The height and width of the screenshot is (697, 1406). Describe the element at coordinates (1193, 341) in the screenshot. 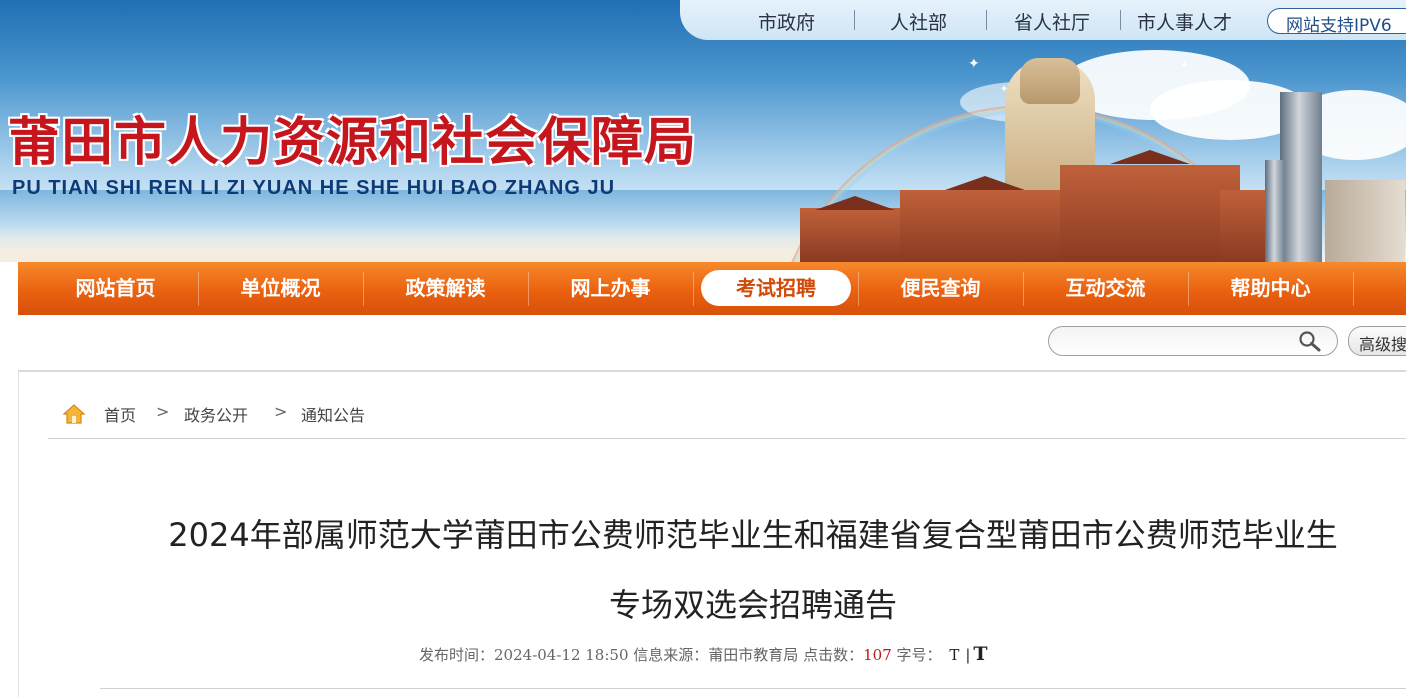

I see `search-input` at that location.